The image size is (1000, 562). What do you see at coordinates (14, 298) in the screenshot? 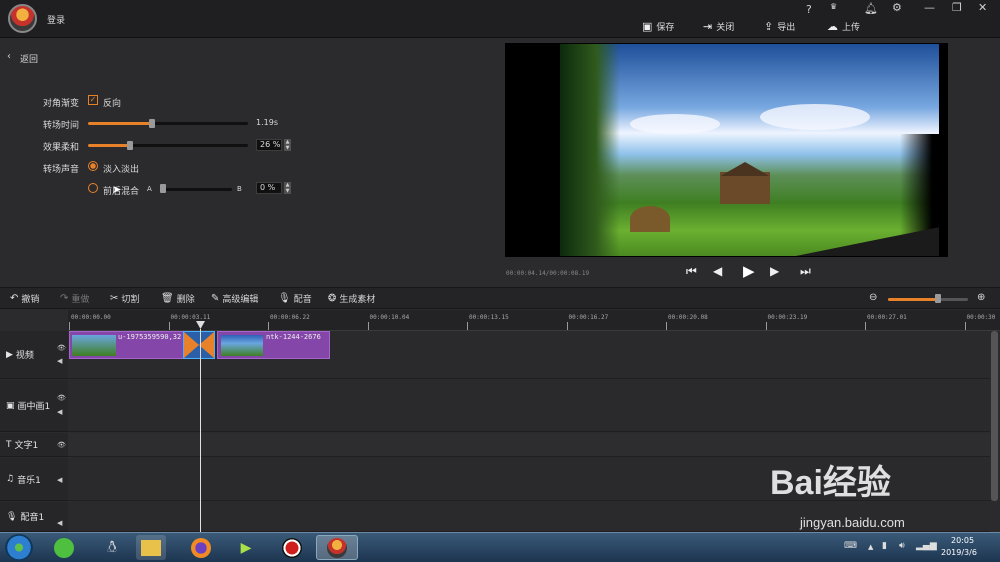
I see `undo-icon: ↶` at bounding box center [14, 298].